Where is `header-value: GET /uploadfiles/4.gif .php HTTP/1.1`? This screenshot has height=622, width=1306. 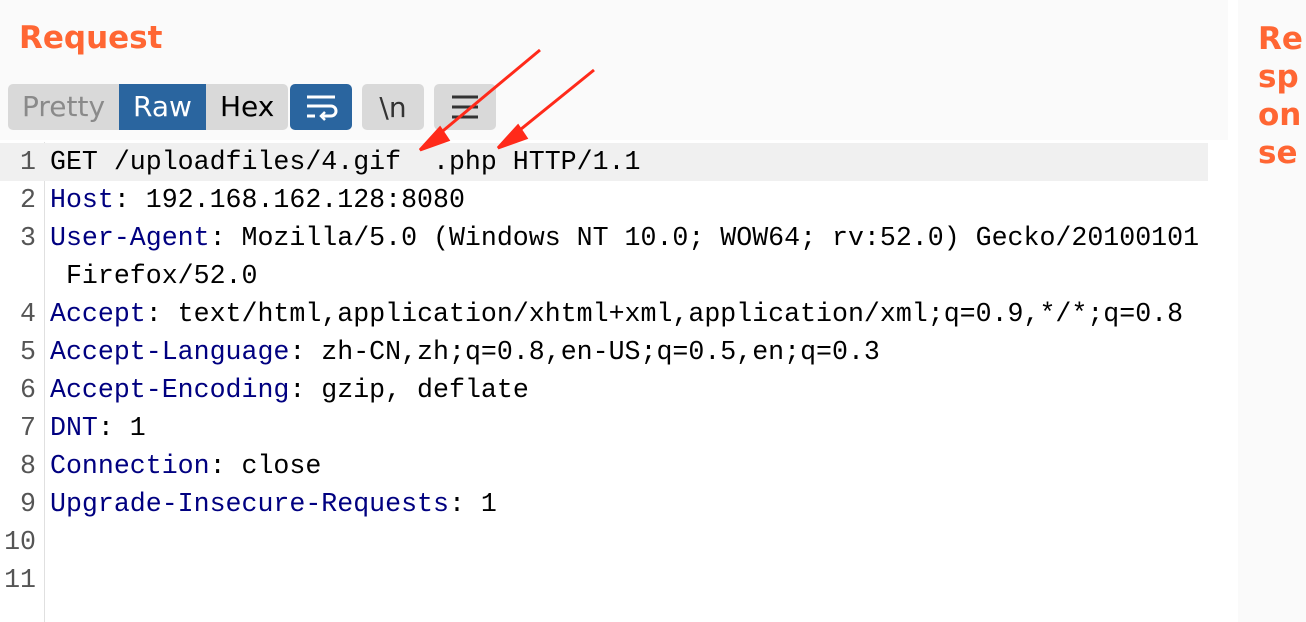 header-value: GET /uploadfiles/4.gif .php HTTP/1.1 is located at coordinates (345, 162).